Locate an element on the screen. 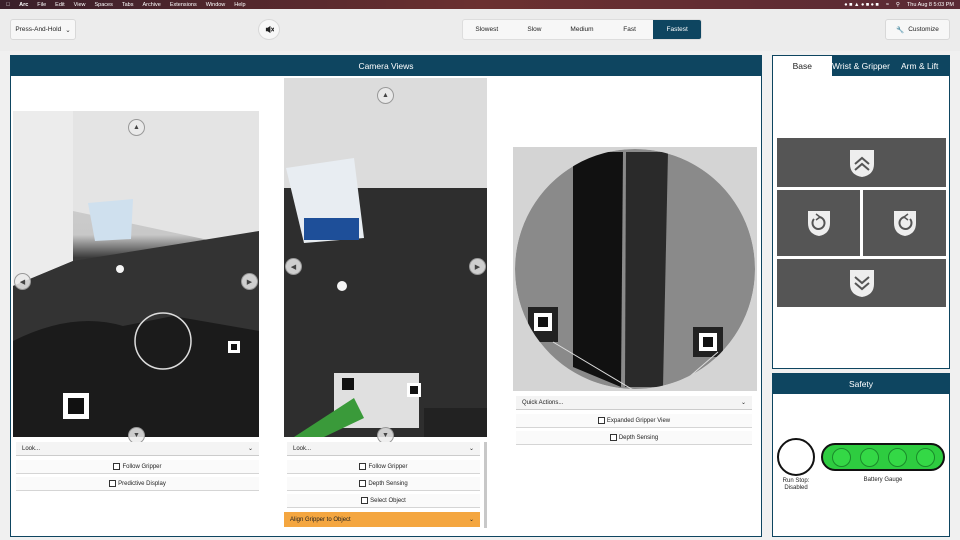  search-icon: ⚲ is located at coordinates (898, 5).